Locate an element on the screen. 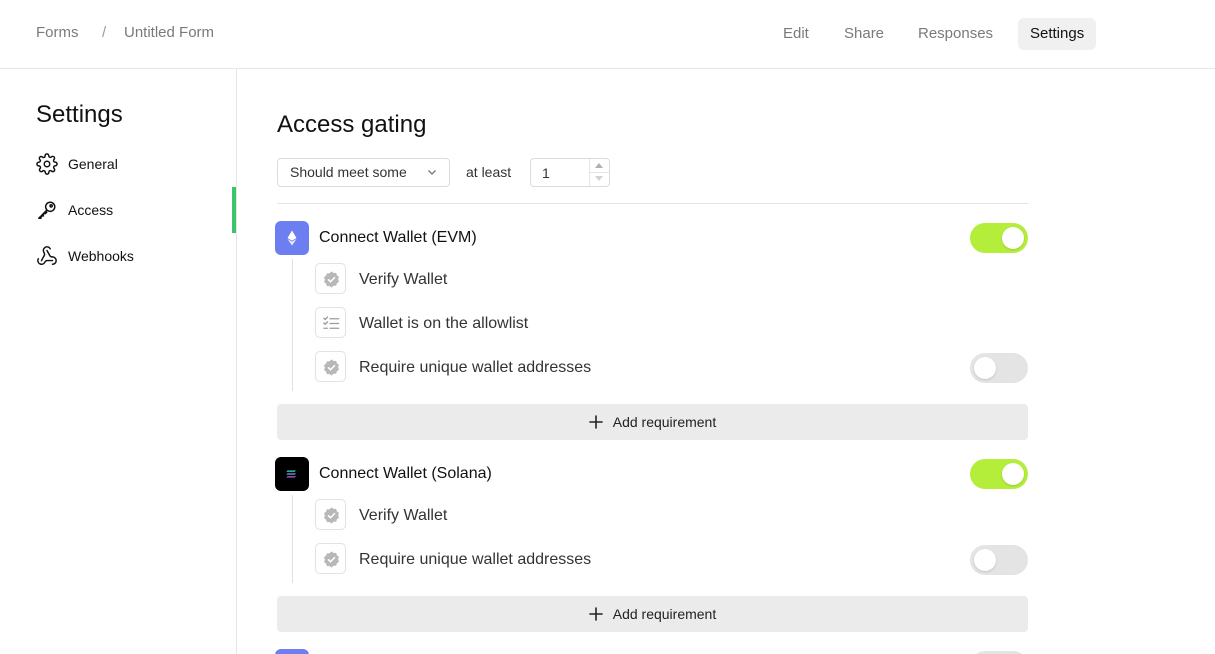  checklist-icon is located at coordinates (330, 322).